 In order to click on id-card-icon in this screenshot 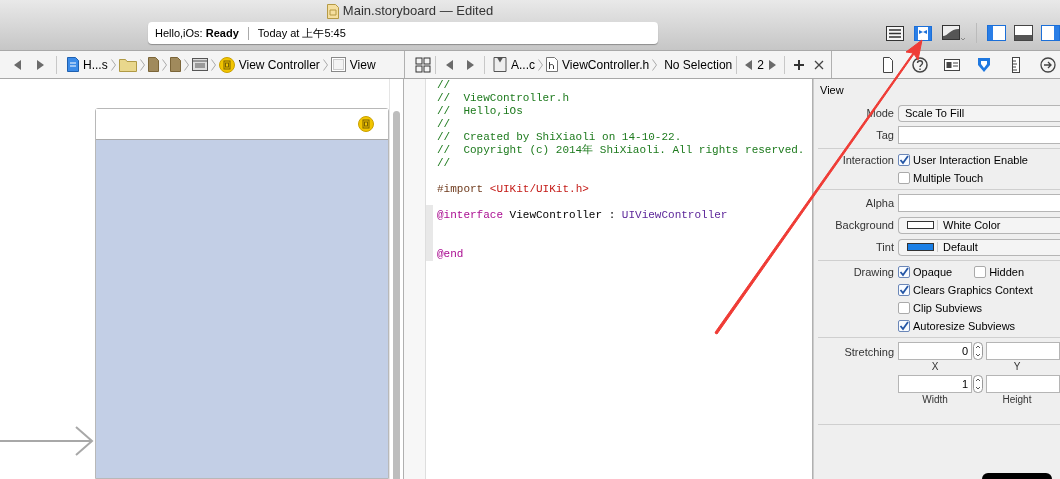, I will do `click(952, 64)`.